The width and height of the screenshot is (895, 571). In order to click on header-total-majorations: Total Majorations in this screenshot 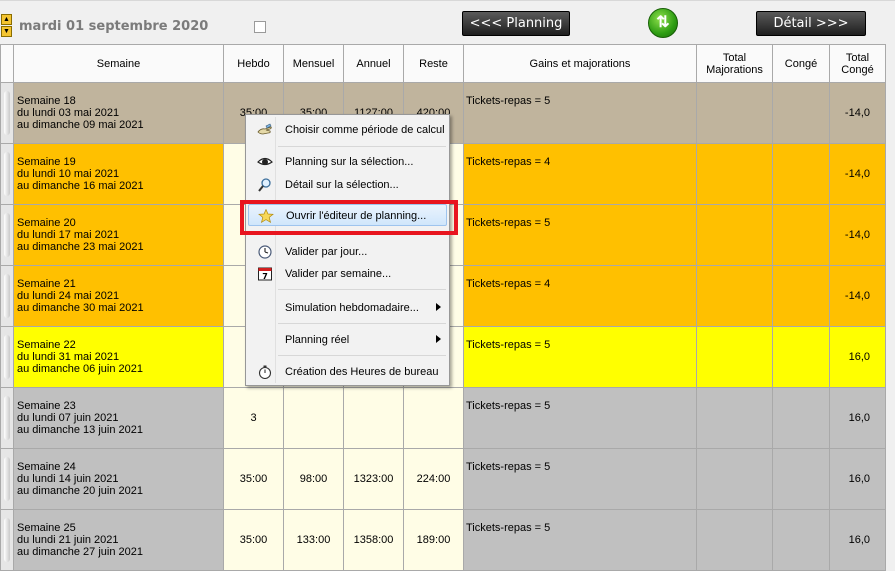, I will do `click(734, 63)`.